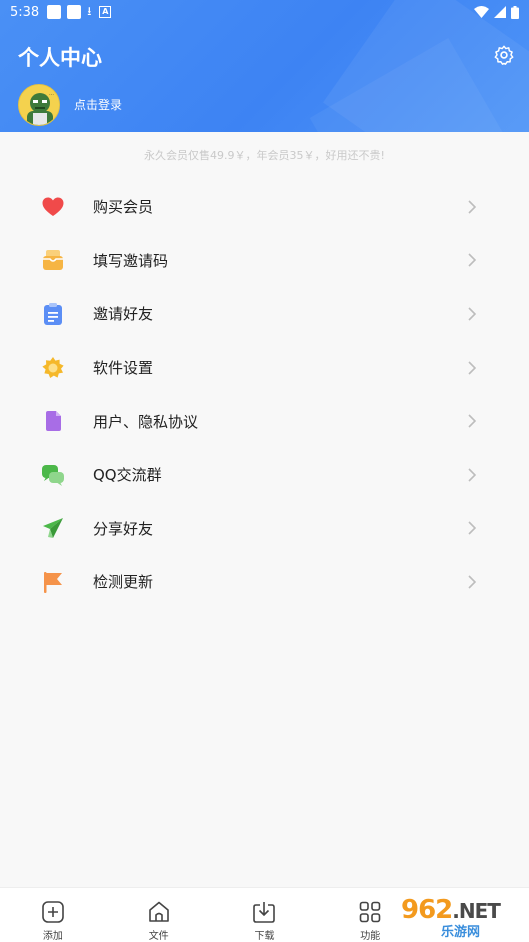  Describe the element at coordinates (123, 207) in the screenshot. I see `menu-item-label: 购买会员` at that location.